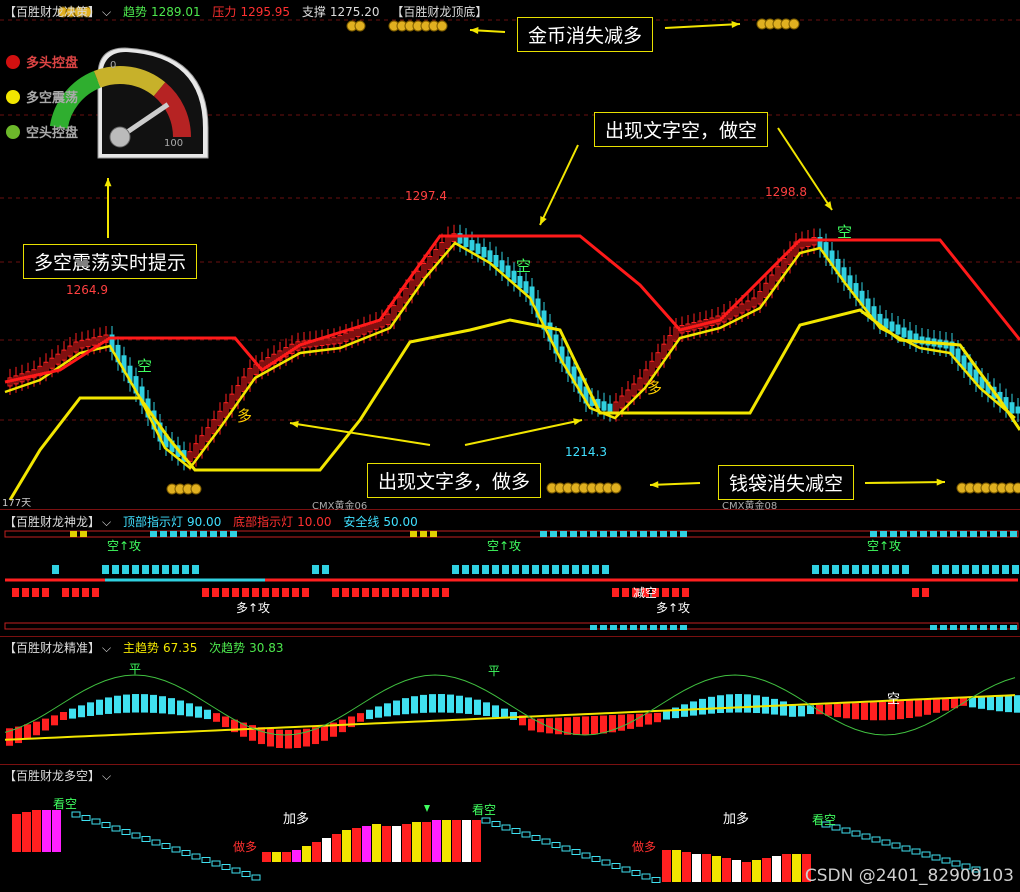 Image resolution: width=1020 pixels, height=892 pixels. Describe the element at coordinates (52, 522) in the screenshot. I see `panel2-title: 【百胜财龙神龙】` at that location.